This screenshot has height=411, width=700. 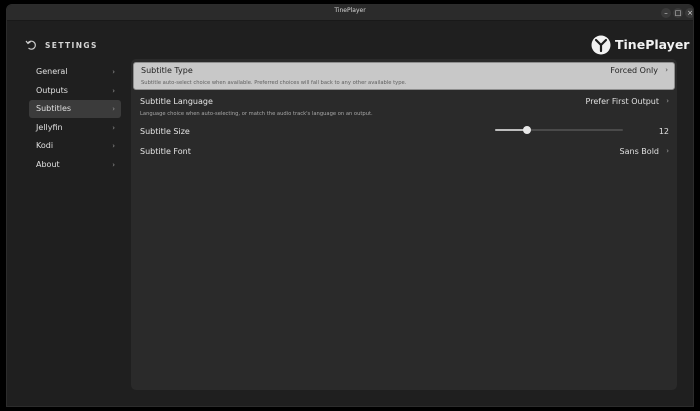 What do you see at coordinates (176, 101) in the screenshot?
I see `setting-label: Subtitle Language` at bounding box center [176, 101].